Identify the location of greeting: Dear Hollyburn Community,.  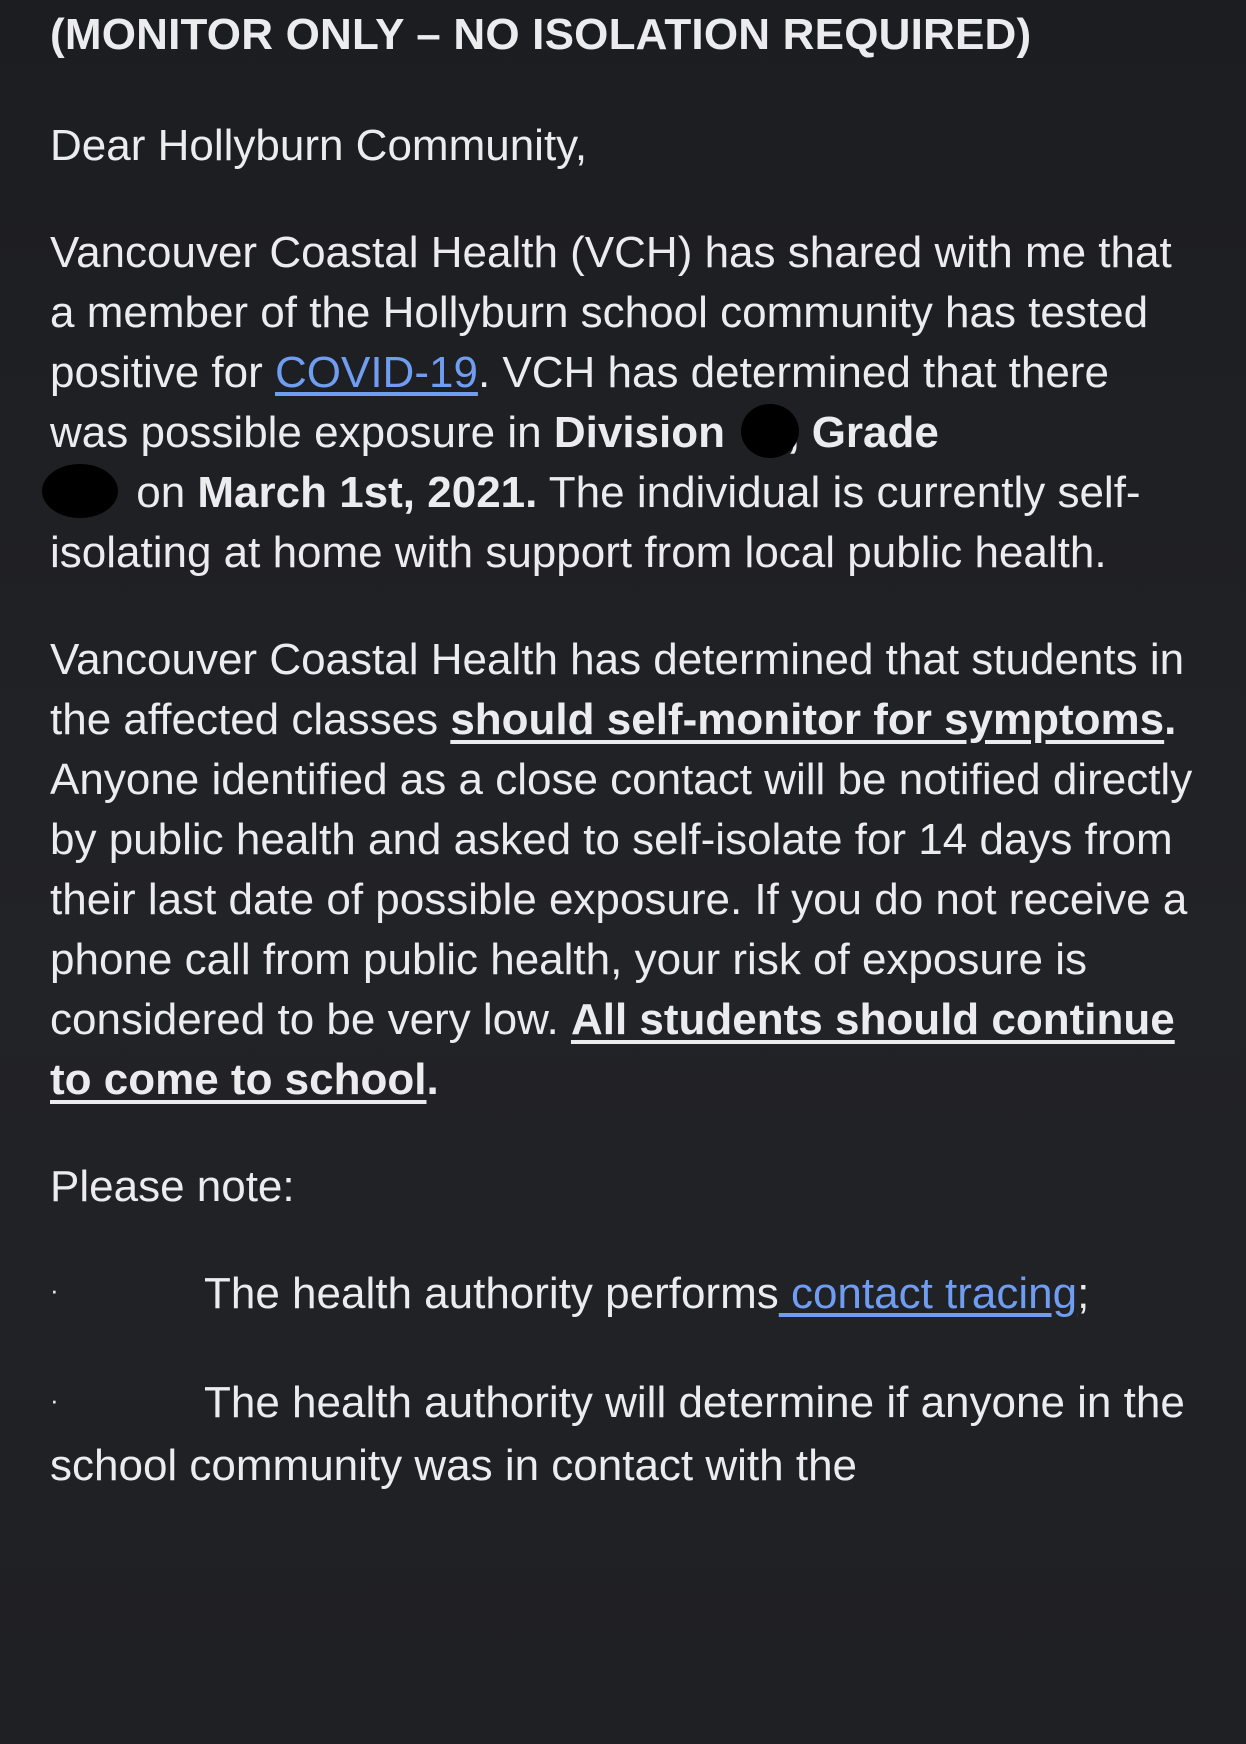
(319, 145).